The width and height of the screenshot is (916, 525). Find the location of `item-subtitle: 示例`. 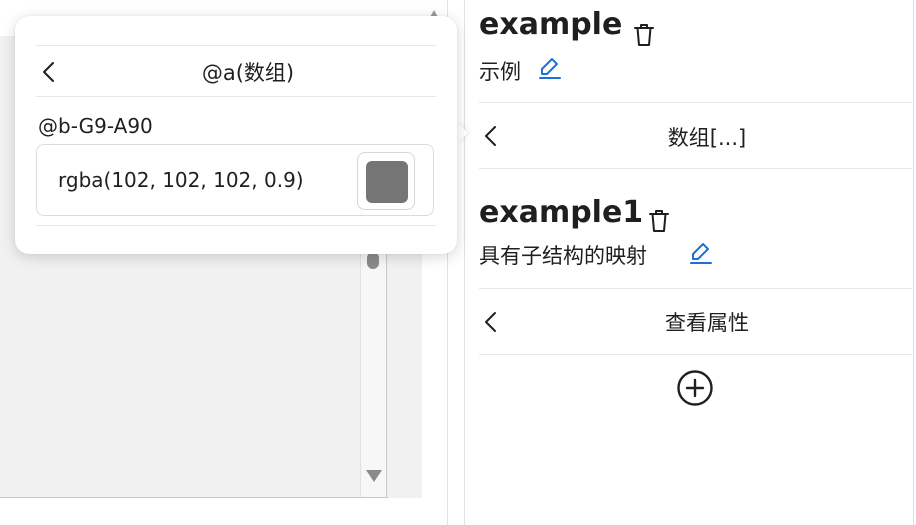

item-subtitle: 示例 is located at coordinates (500, 72).